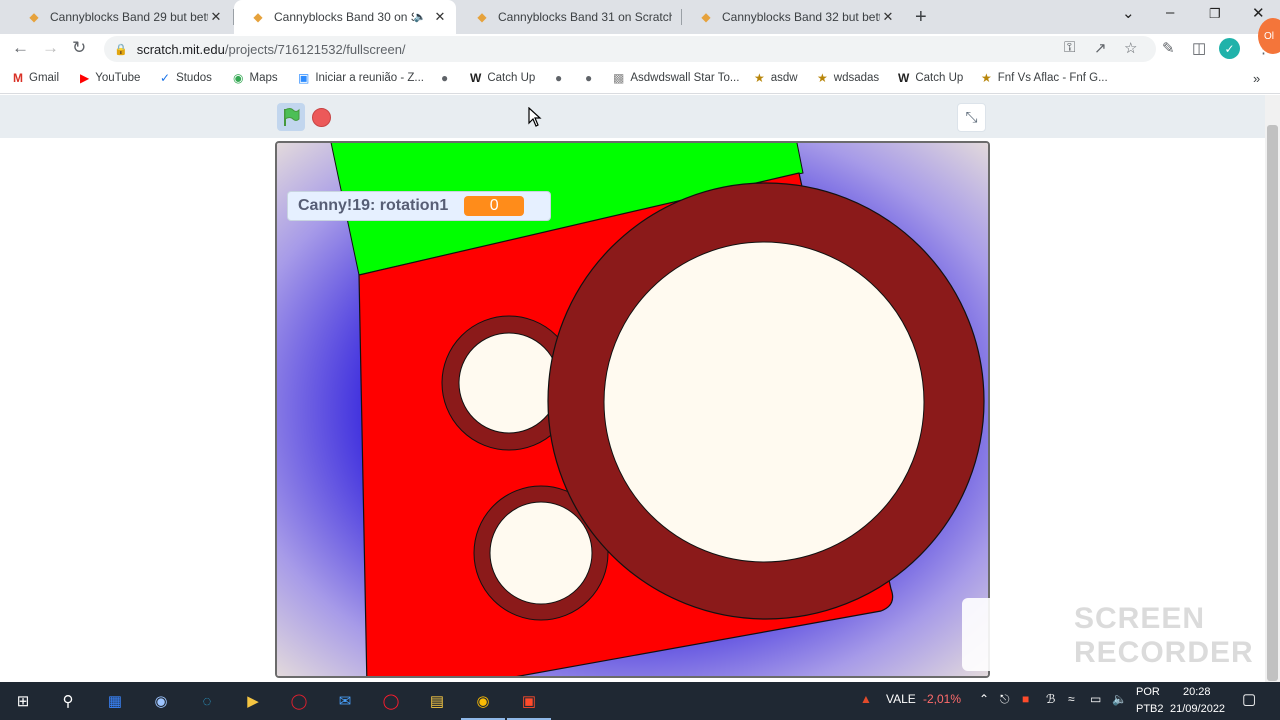 The image size is (1280, 720). I want to click on stop-button, so click(321, 117).